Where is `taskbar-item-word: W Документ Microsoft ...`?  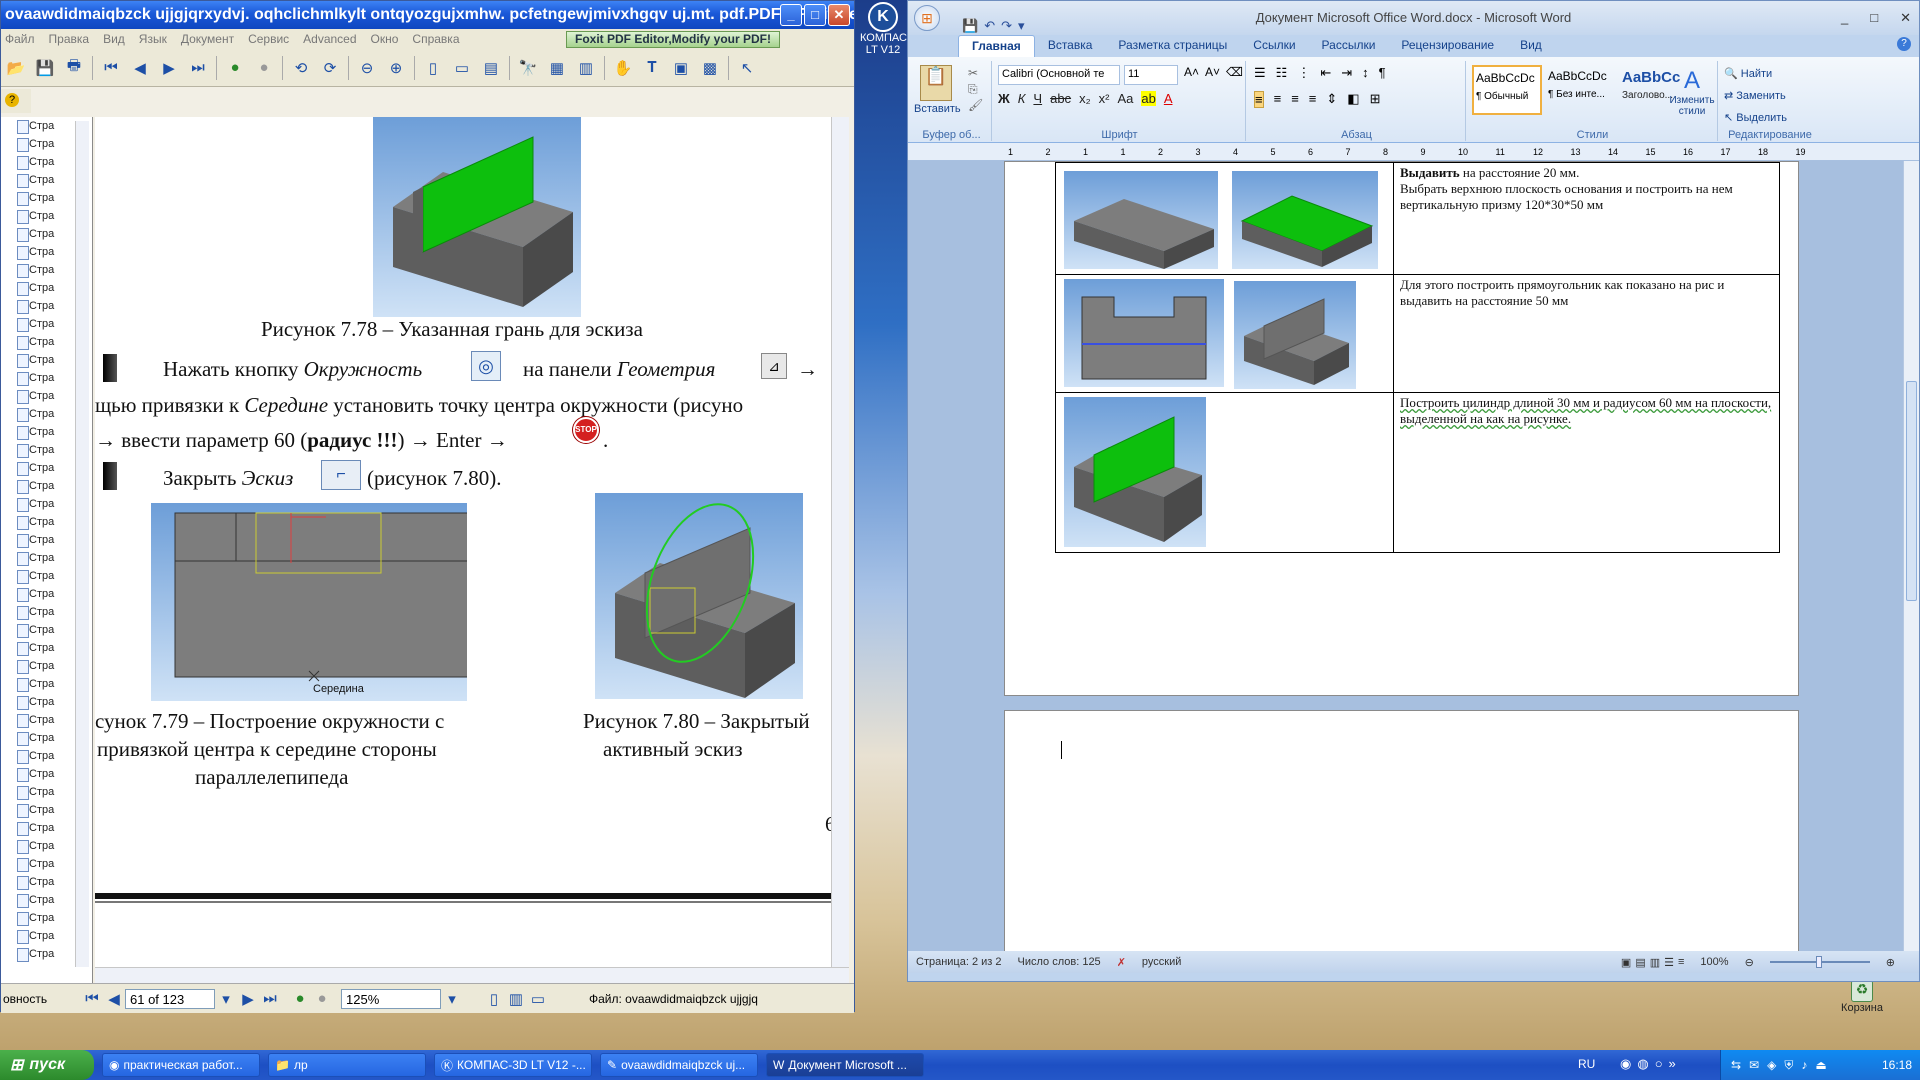 taskbar-item-word: W Документ Microsoft ... is located at coordinates (845, 1065).